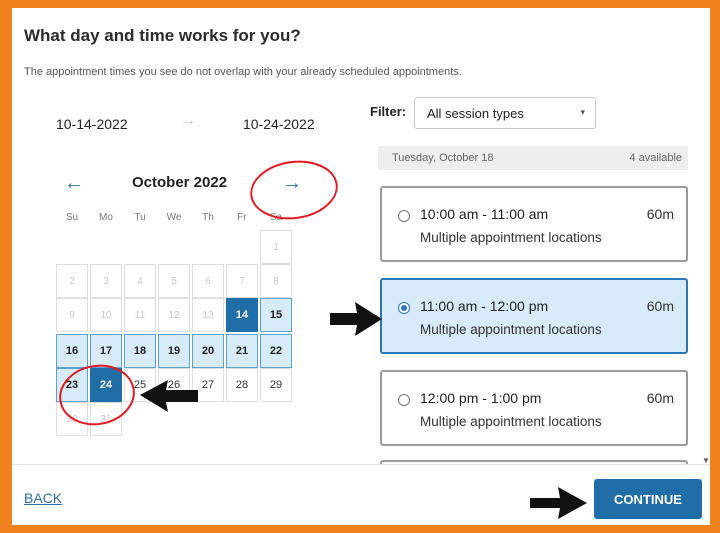 Image resolution: width=720 pixels, height=533 pixels. Describe the element at coordinates (242, 351) in the screenshot. I see `calendar-day-21: 21` at that location.